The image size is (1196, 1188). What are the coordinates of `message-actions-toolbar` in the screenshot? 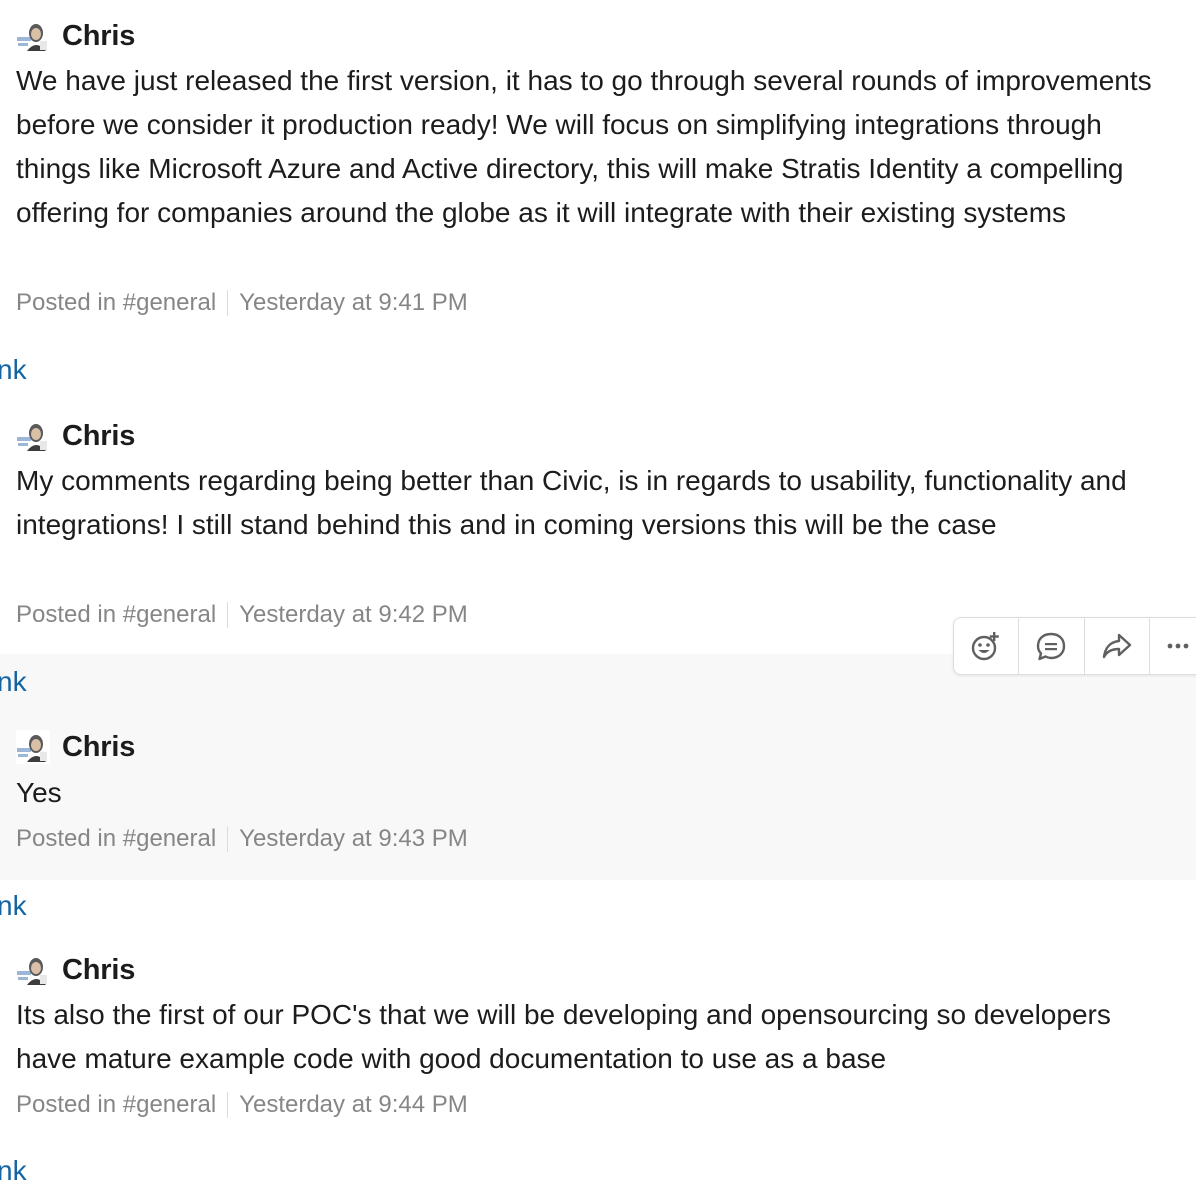 It's located at (1074, 646).